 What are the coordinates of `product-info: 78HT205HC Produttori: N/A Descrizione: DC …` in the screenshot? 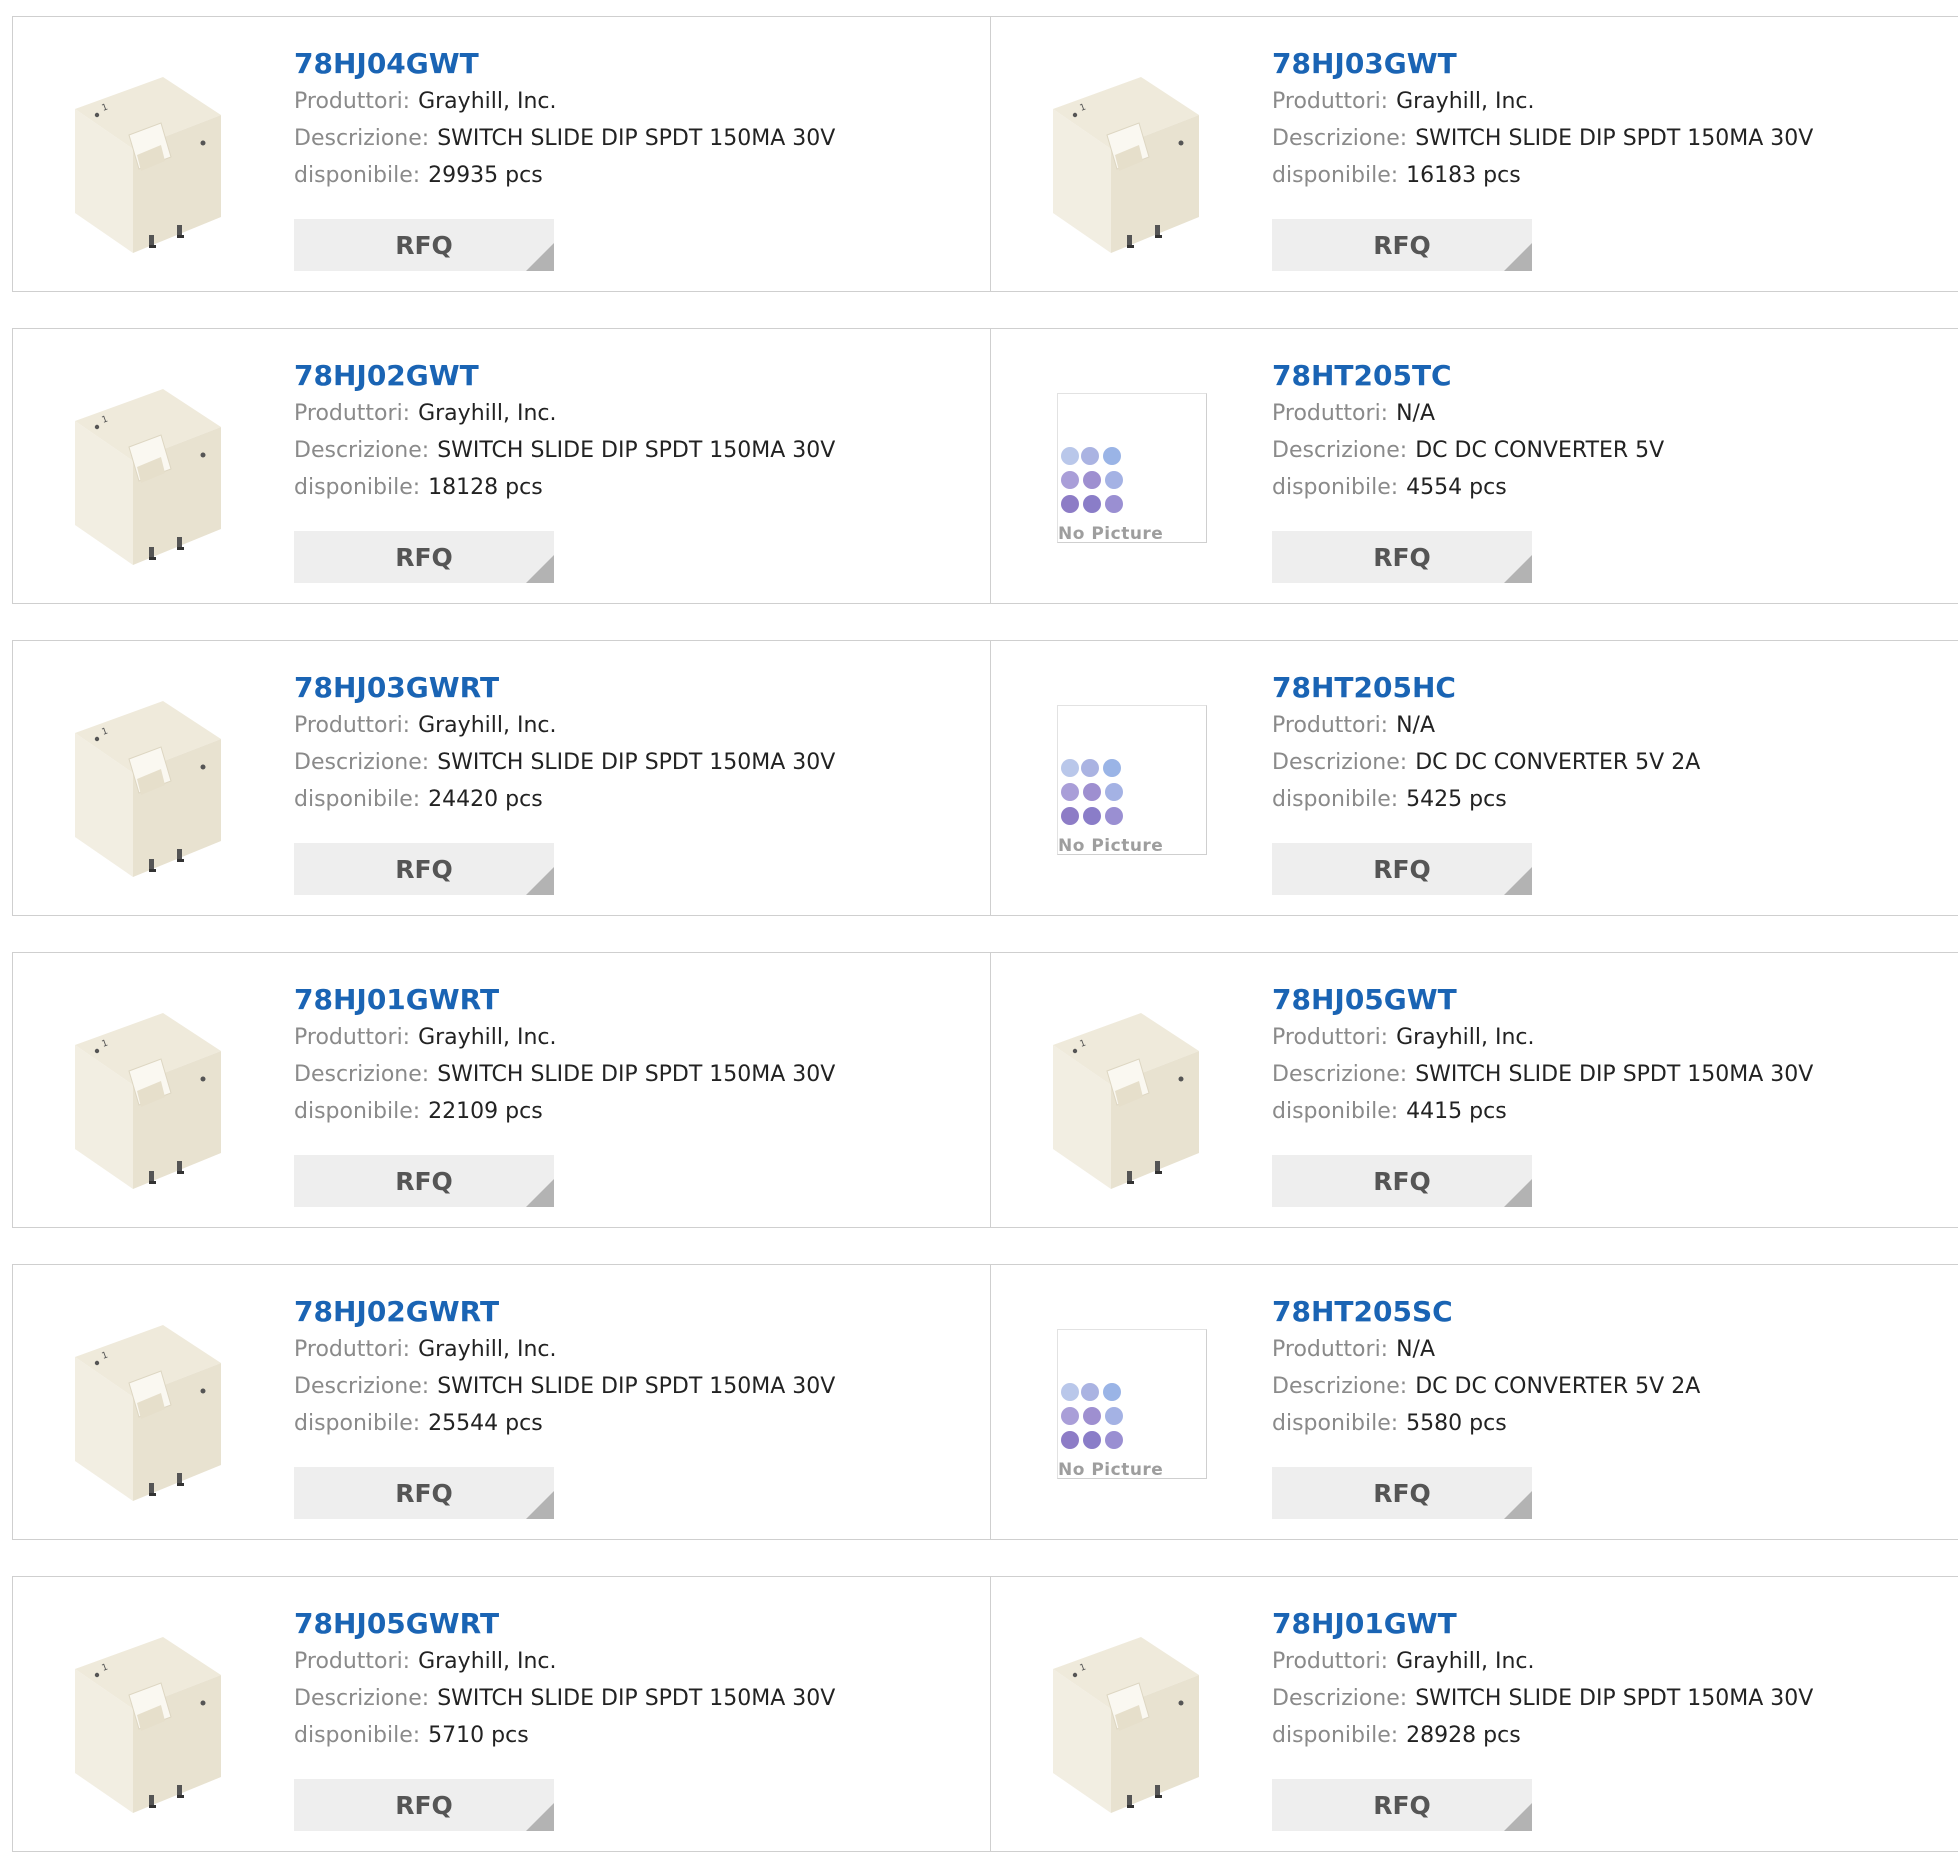 It's located at (1602, 743).